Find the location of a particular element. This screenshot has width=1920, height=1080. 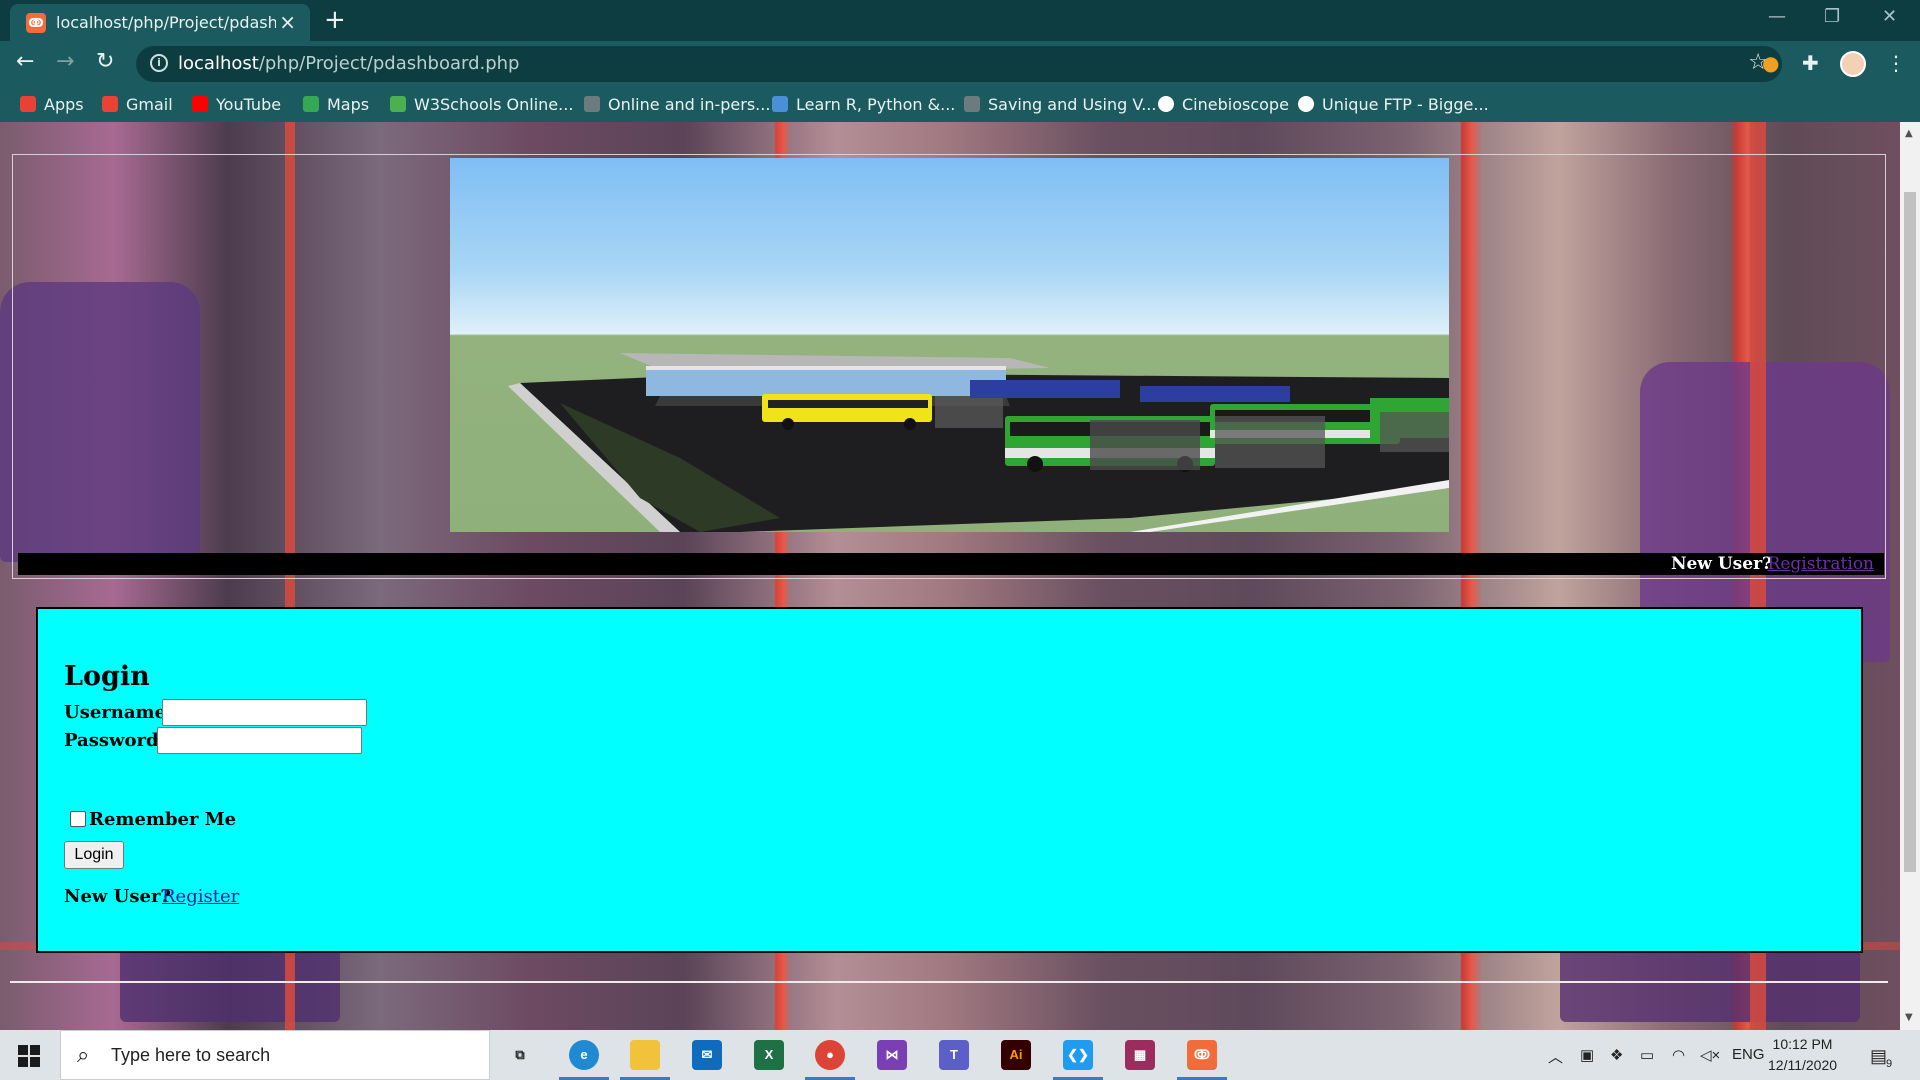

url-text: localhost/php/Project/pdashboard.php is located at coordinates (348, 63).